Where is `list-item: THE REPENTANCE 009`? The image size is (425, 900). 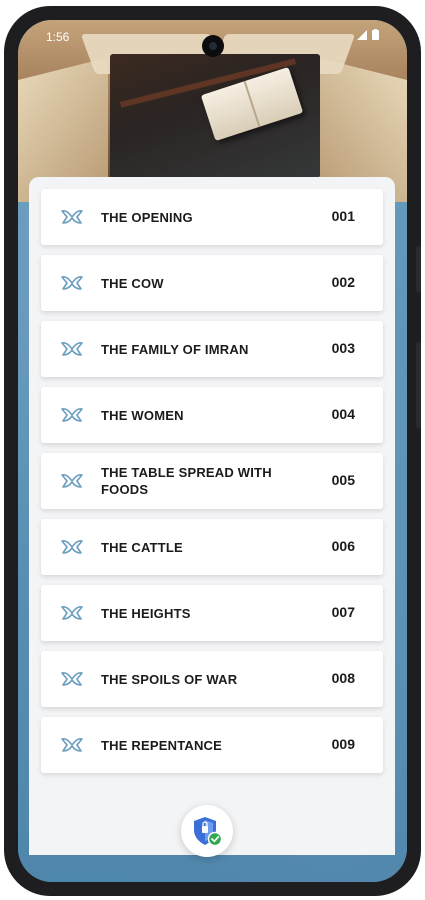 list-item: THE REPENTANCE 009 is located at coordinates (212, 745).